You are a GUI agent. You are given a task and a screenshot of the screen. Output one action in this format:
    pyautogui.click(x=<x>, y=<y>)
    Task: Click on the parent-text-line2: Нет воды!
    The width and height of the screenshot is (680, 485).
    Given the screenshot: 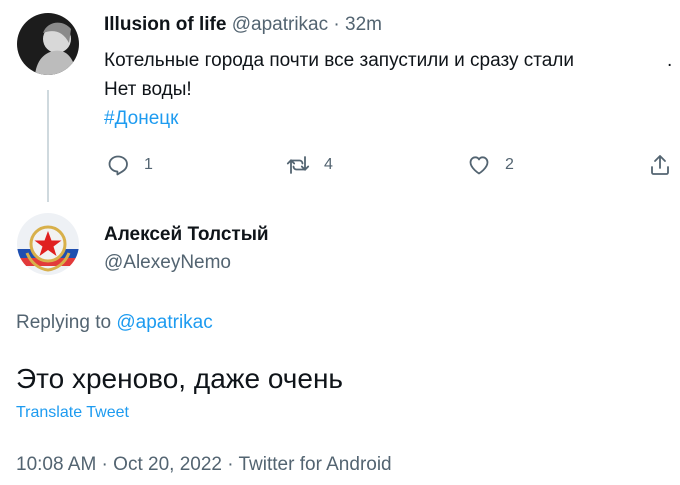 What is the action you would take?
    pyautogui.click(x=148, y=89)
    